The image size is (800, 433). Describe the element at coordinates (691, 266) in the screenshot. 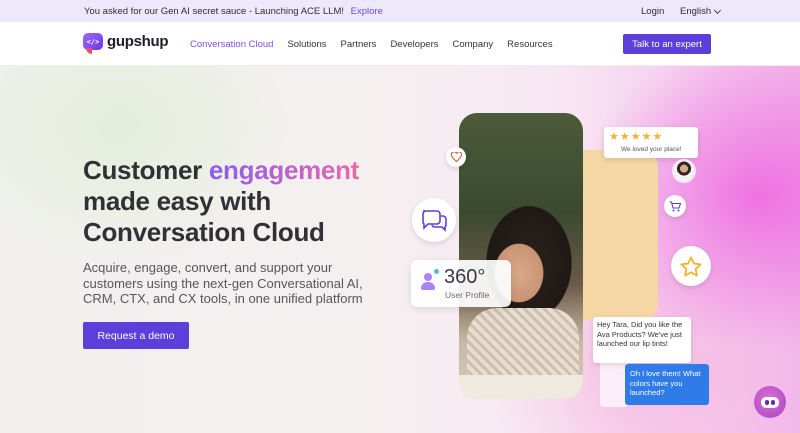

I see `star-icon` at that location.